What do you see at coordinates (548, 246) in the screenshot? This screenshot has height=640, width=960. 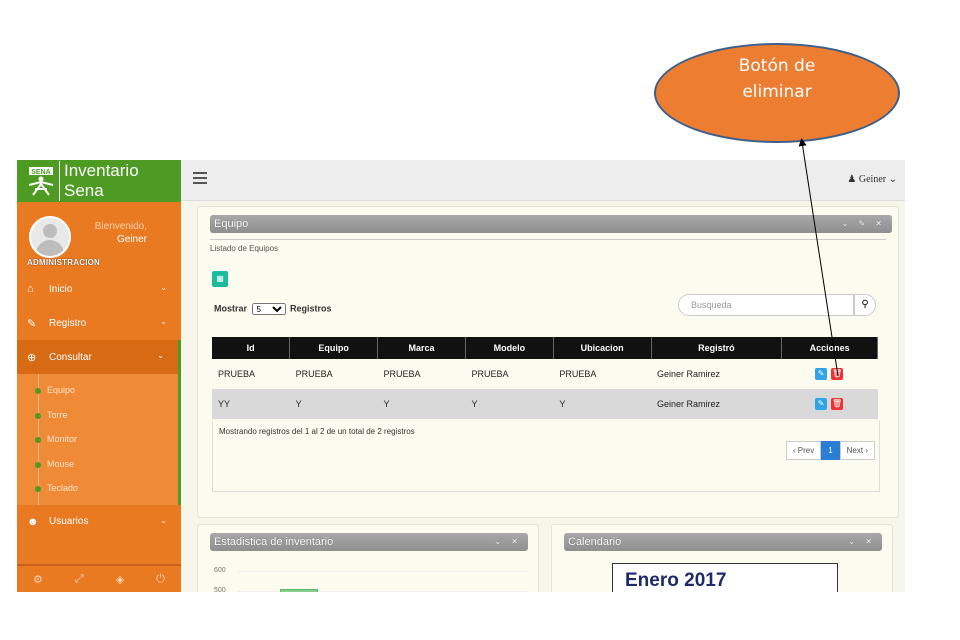 I see `panel-subtitle: Listado de Equipos` at bounding box center [548, 246].